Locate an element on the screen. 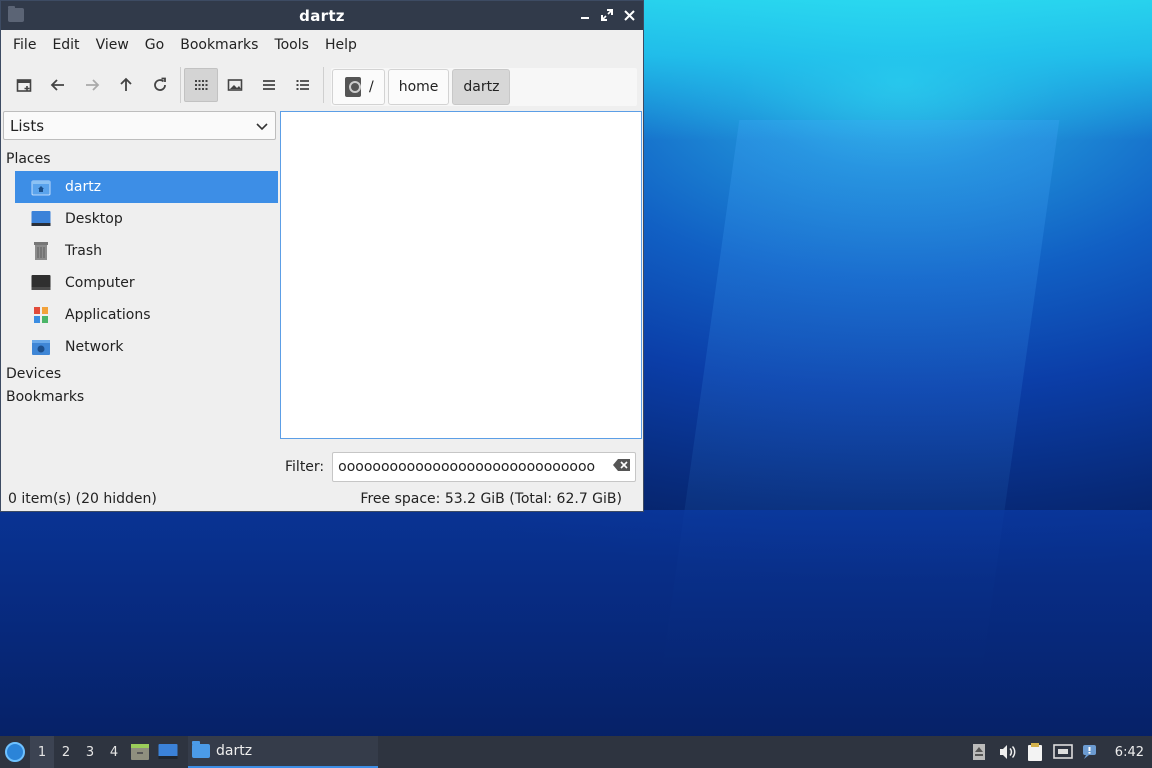 The height and width of the screenshot is (768, 1152). taskbar-window-label: dartz is located at coordinates (234, 751).